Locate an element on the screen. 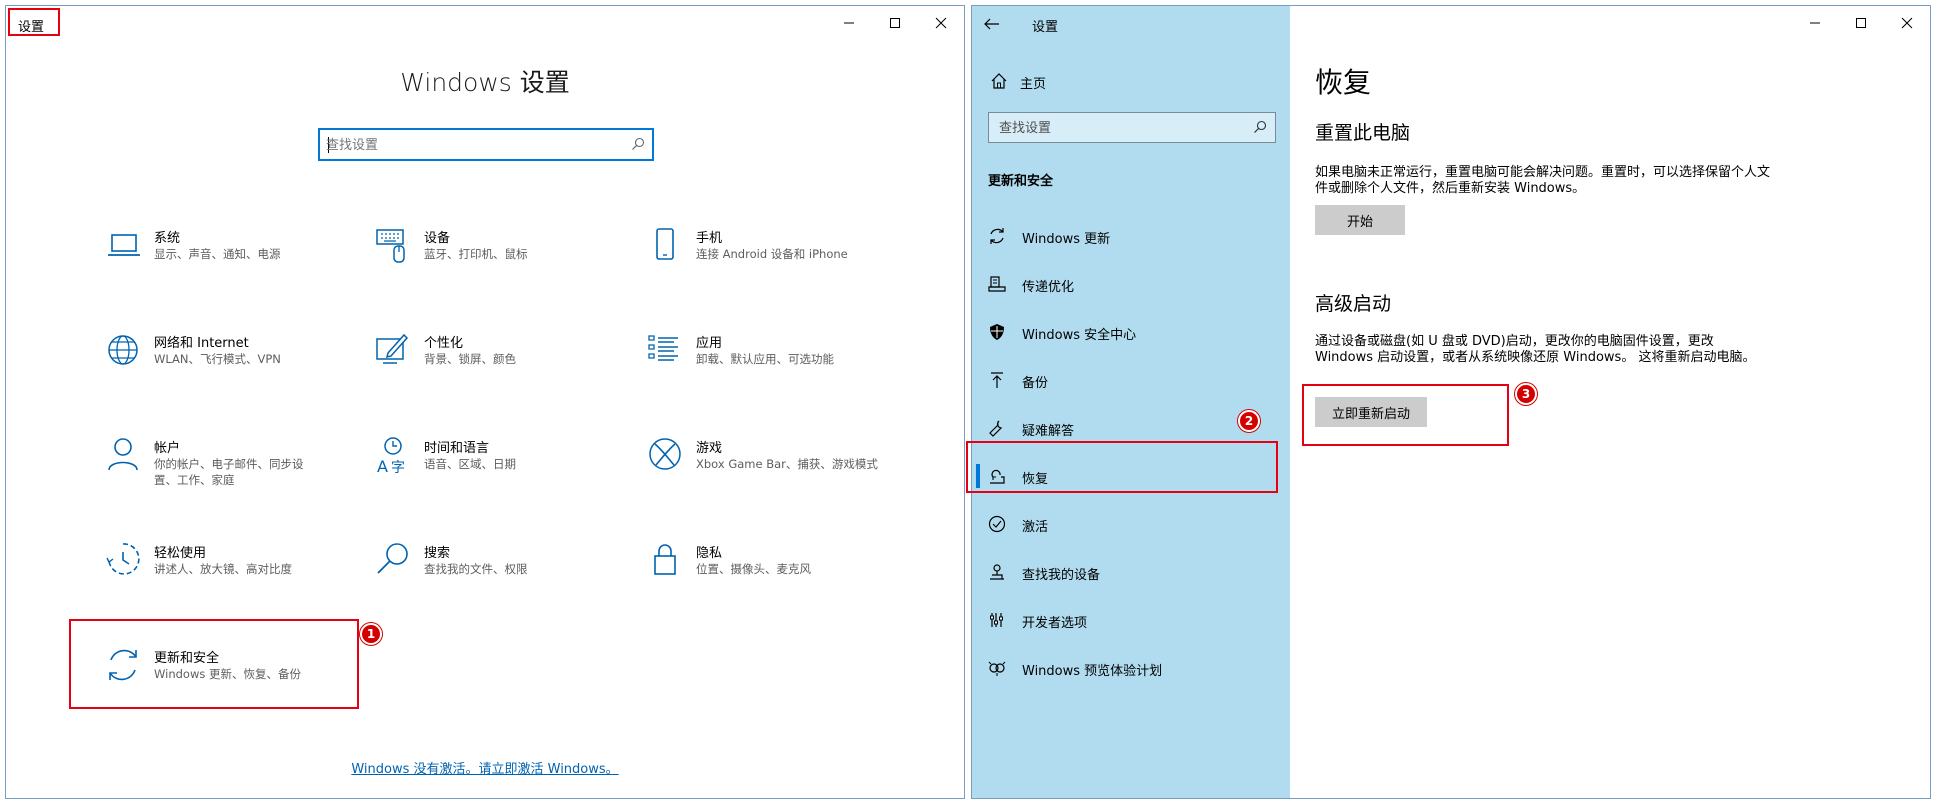  tile-name: 系统 is located at coordinates (167, 238).